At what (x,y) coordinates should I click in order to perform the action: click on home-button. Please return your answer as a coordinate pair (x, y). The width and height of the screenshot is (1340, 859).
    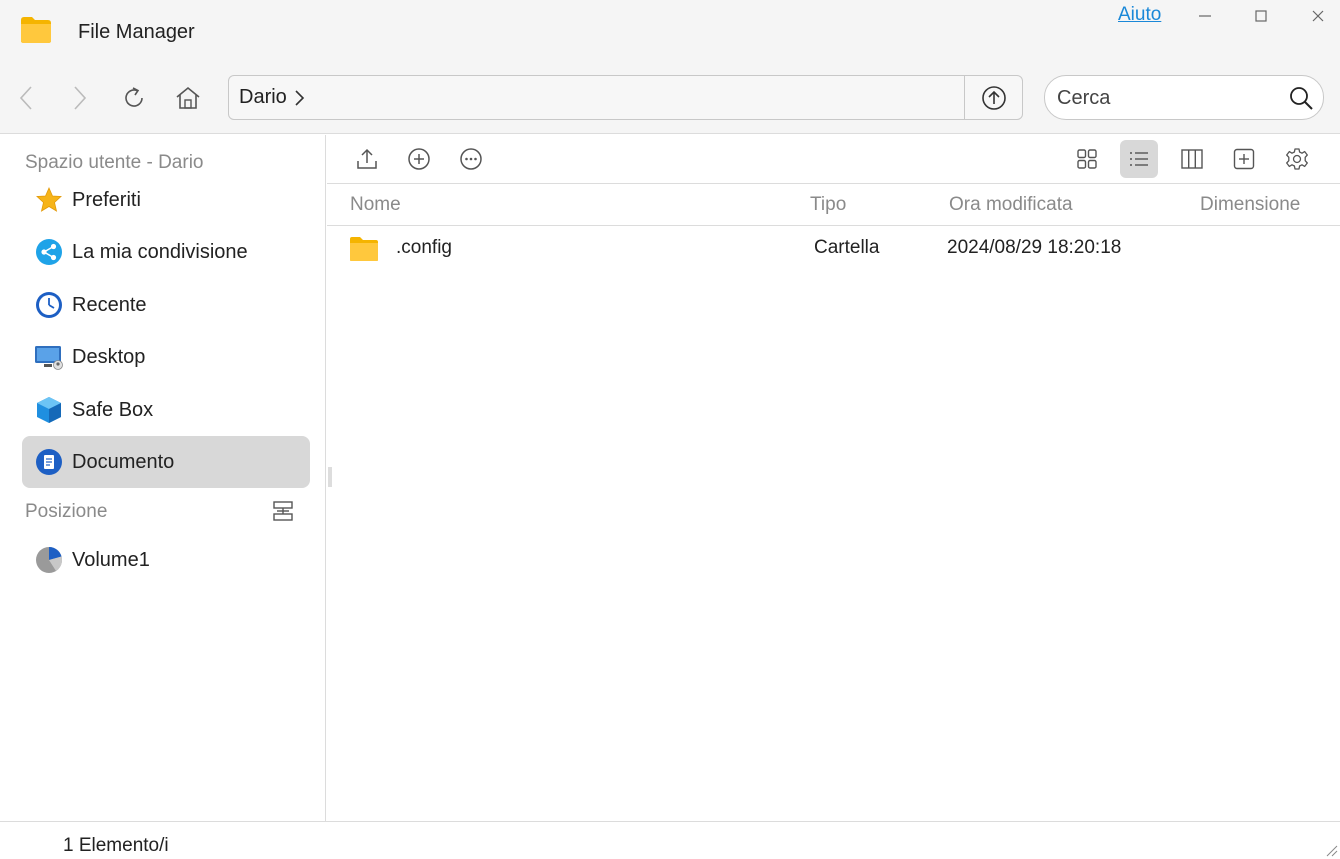
    Looking at the image, I should click on (188, 98).